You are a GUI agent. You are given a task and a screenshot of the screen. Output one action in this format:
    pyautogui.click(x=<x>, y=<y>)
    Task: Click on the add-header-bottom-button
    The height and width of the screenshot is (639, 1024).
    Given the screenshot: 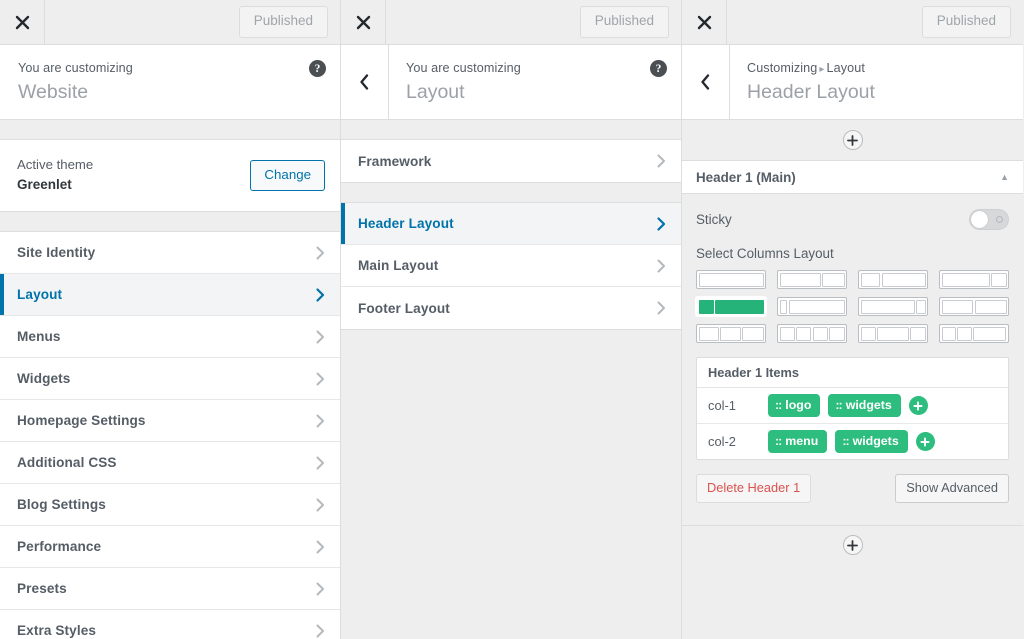 What is the action you would take?
    pyautogui.click(x=852, y=545)
    